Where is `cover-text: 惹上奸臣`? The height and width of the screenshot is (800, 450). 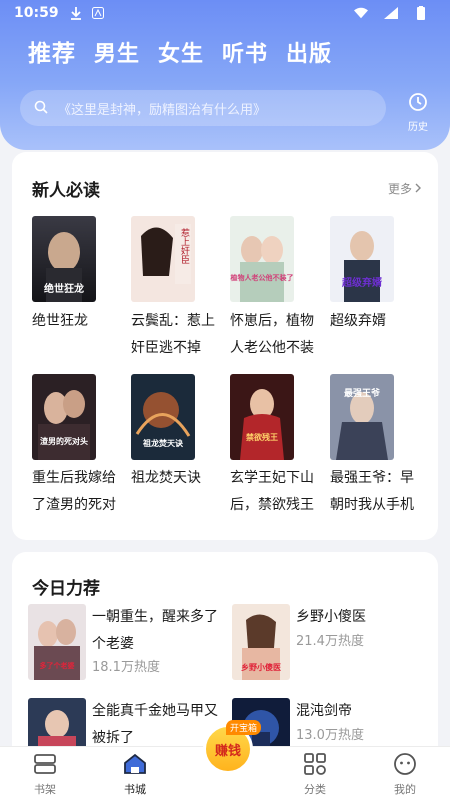
cover-text: 惹上奸臣 is located at coordinates (184, 245).